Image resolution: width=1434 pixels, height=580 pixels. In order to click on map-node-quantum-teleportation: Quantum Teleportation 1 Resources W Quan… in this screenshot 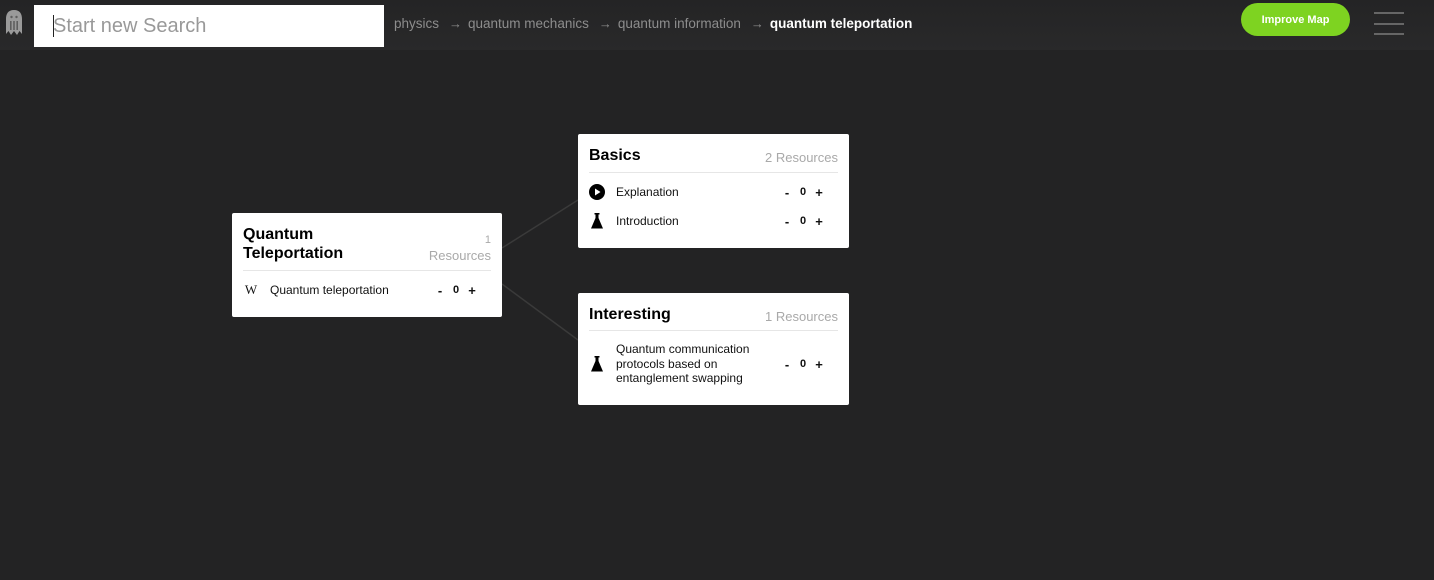, I will do `click(367, 265)`.